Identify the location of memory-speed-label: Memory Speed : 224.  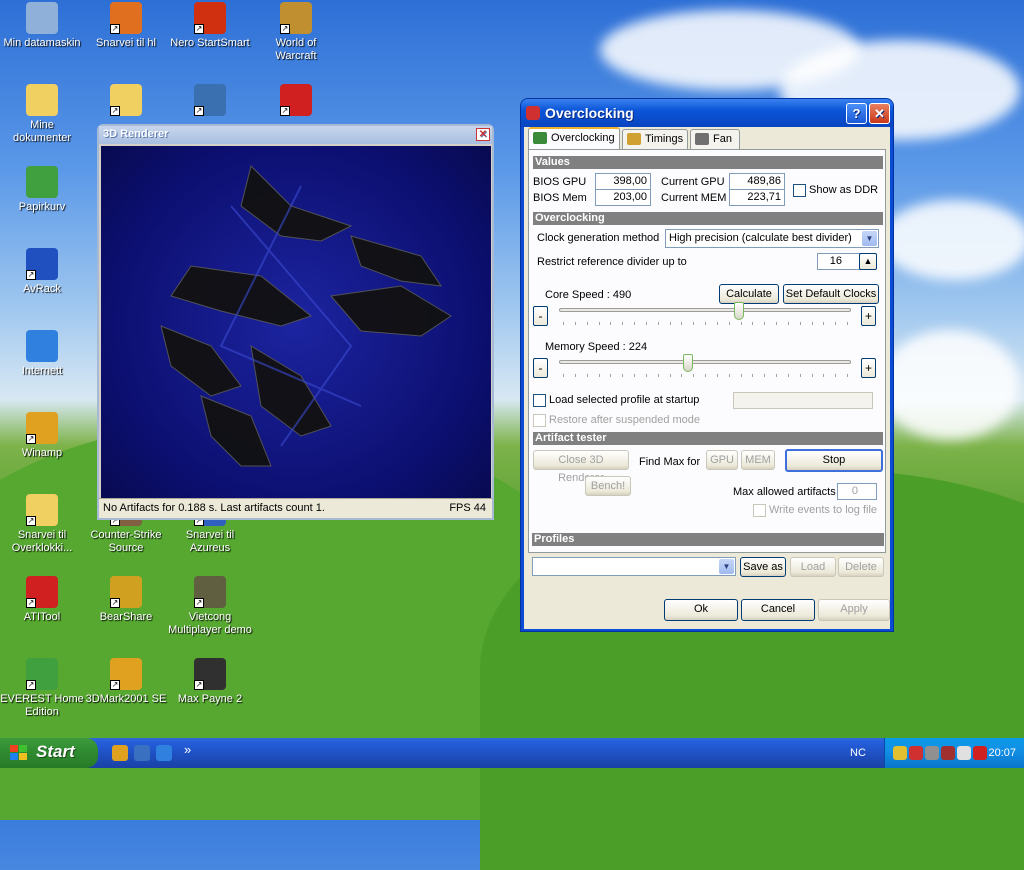
(596, 347).